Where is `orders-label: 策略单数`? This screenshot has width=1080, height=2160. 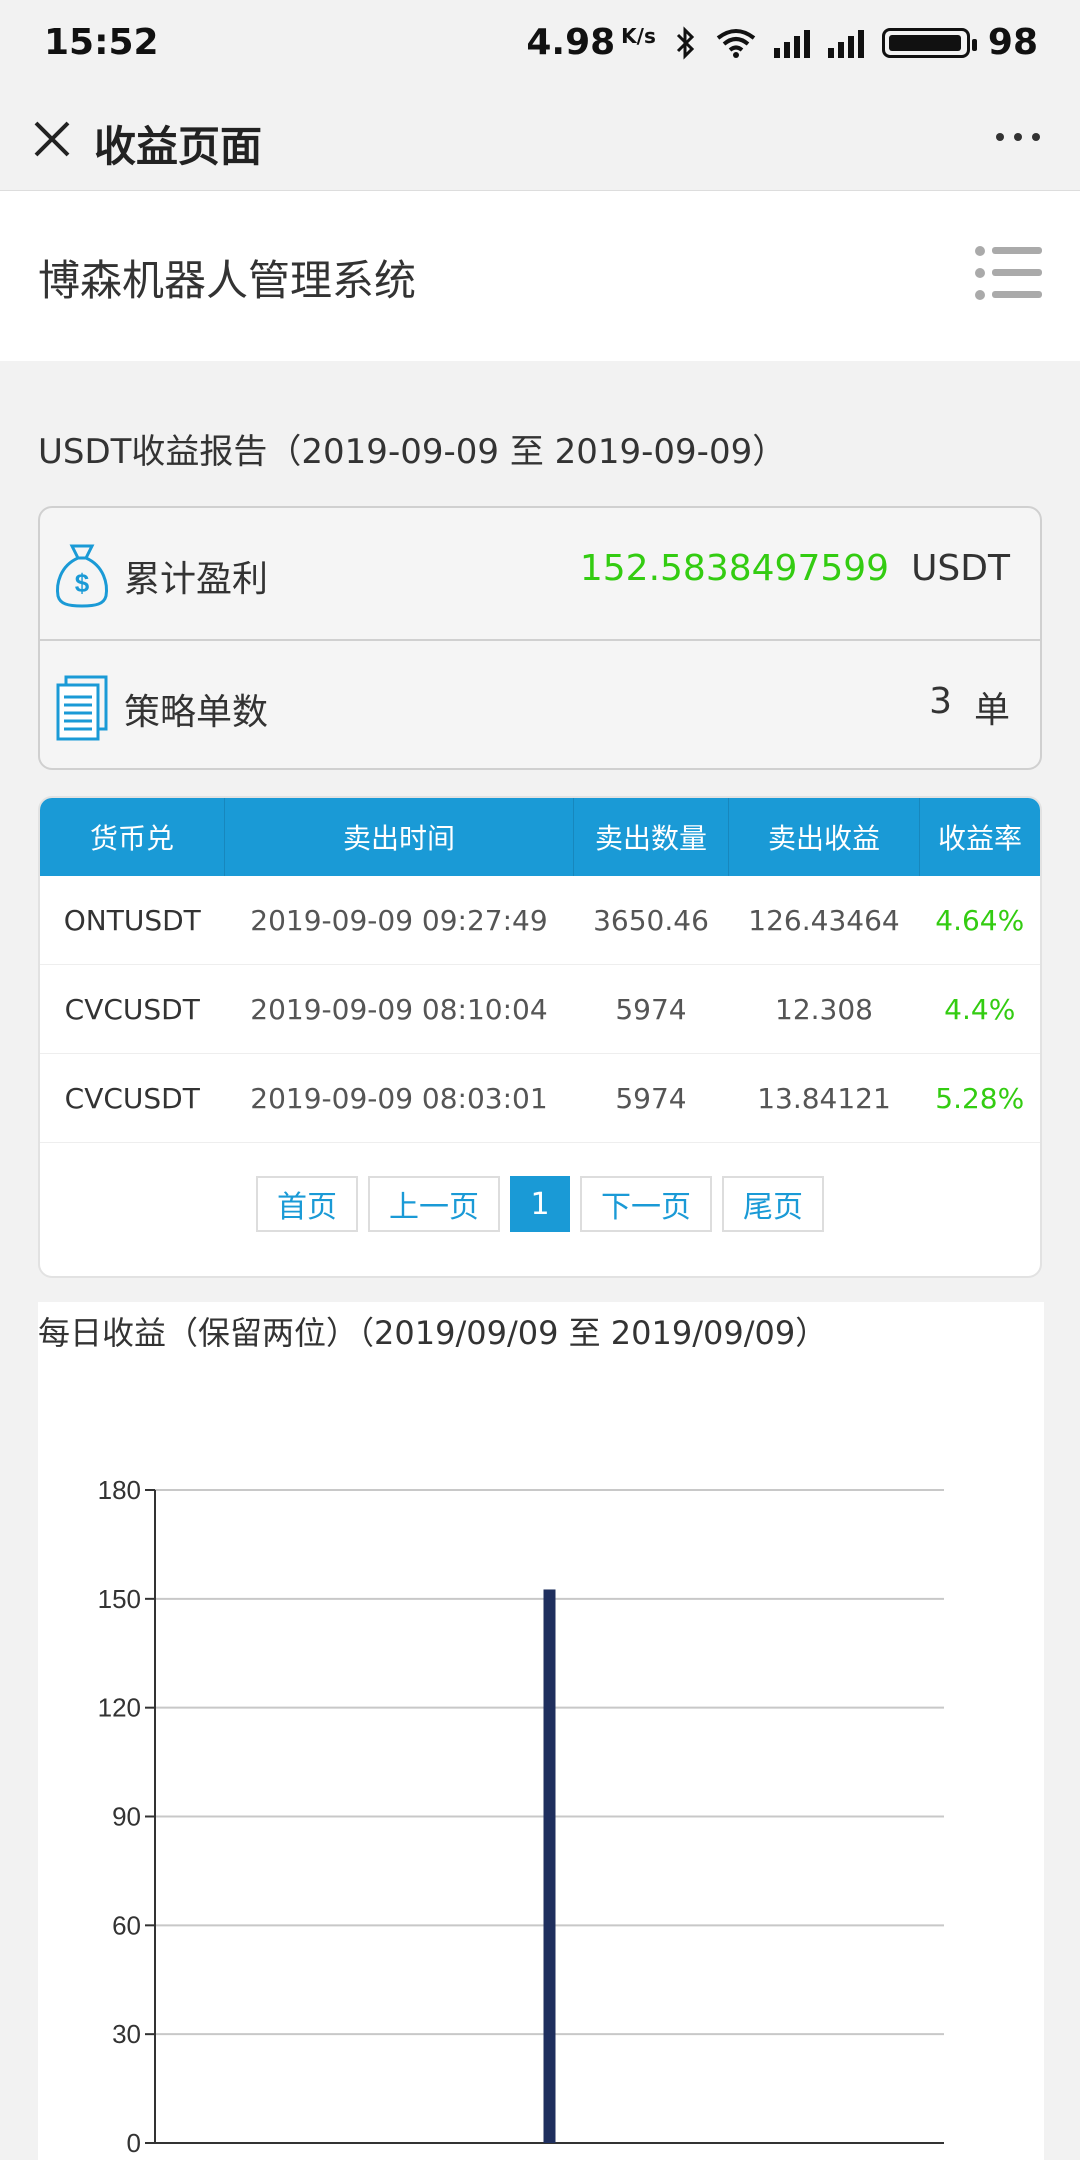
orders-label: 策略单数 is located at coordinates (196, 712).